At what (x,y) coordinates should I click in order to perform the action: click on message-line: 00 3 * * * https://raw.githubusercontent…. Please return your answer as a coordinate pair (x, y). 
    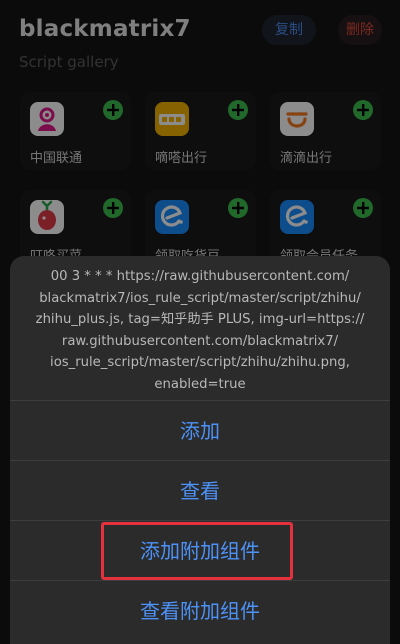
    Looking at the image, I should click on (200, 276).